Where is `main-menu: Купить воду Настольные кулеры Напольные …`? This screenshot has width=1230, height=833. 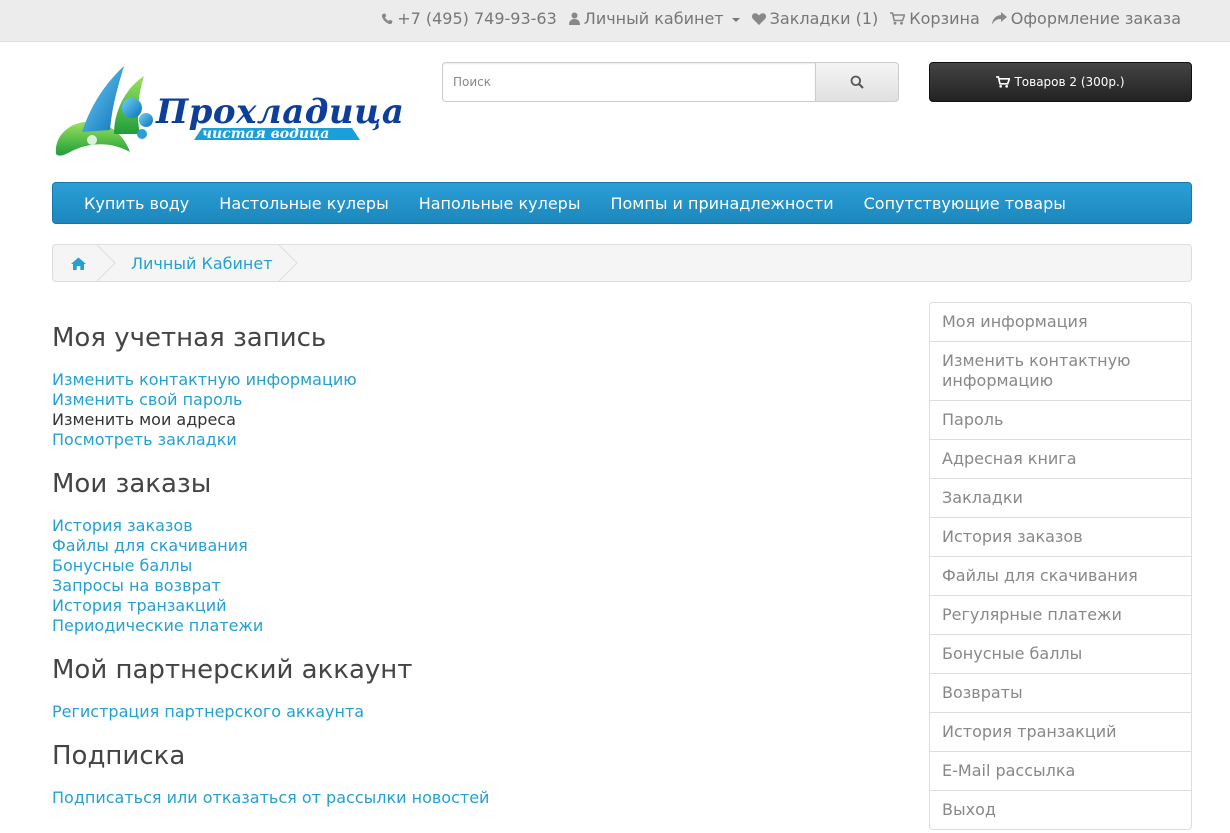
main-menu: Купить воду Настольные кулеры Напольные … is located at coordinates (622, 203).